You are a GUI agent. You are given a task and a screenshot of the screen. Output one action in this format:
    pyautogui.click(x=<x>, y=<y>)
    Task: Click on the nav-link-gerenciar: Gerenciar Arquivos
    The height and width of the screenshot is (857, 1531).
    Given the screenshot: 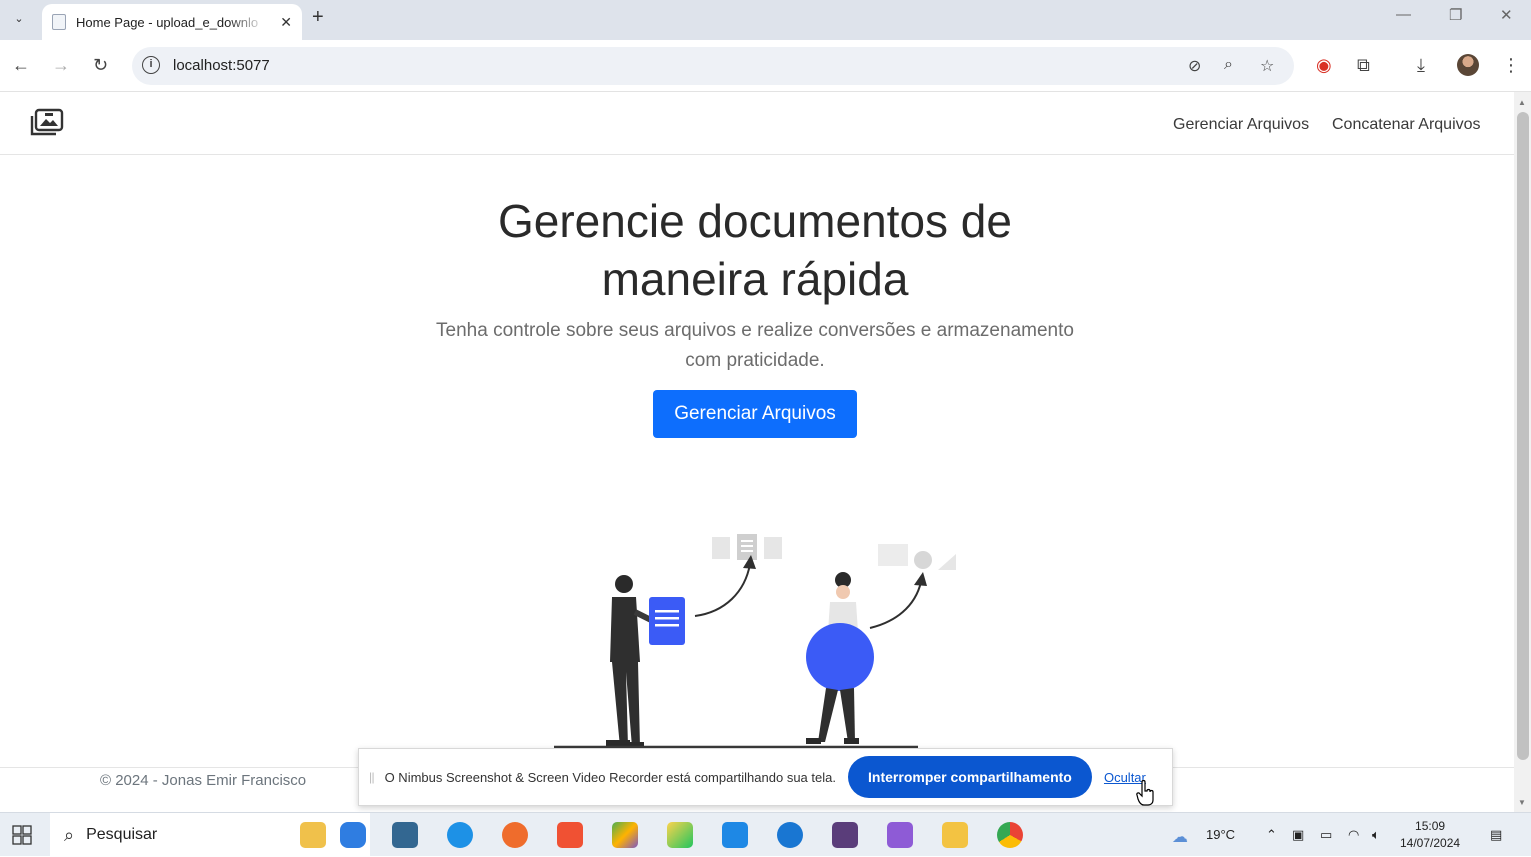 What is the action you would take?
    pyautogui.click(x=1241, y=125)
    